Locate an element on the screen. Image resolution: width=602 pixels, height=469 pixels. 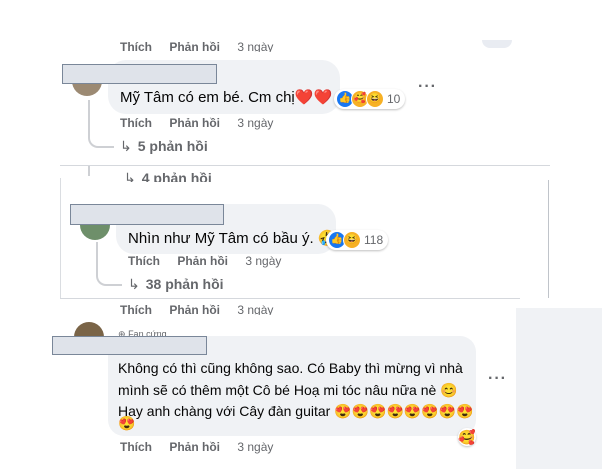
reaction-summary-2: 👍 😆 118 is located at coordinates (357, 240).